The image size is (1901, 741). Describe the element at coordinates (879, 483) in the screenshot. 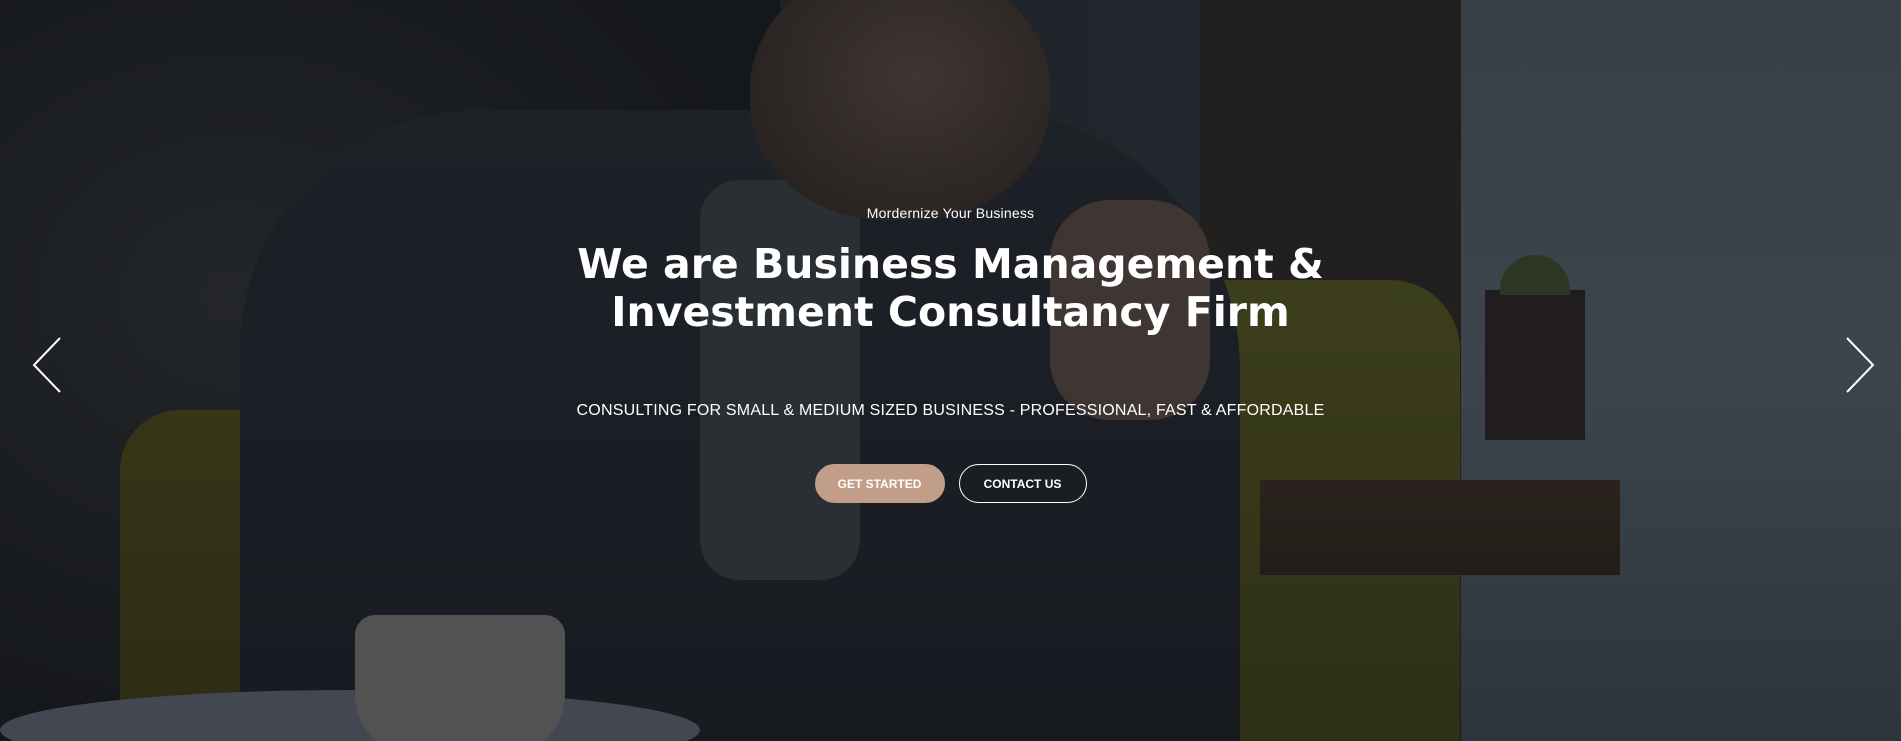

I see `get-started-button: GET STARTED` at that location.